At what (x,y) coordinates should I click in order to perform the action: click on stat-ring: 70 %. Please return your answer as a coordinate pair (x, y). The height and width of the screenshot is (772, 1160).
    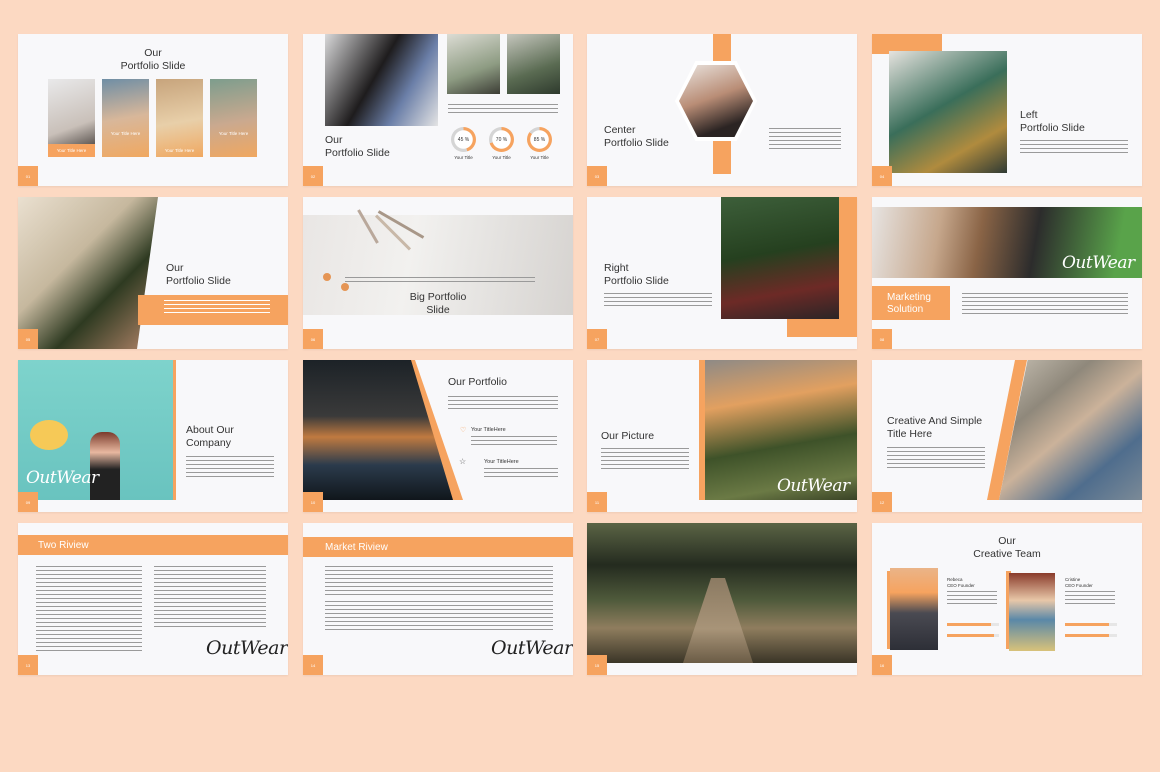
    Looking at the image, I should click on (501, 139).